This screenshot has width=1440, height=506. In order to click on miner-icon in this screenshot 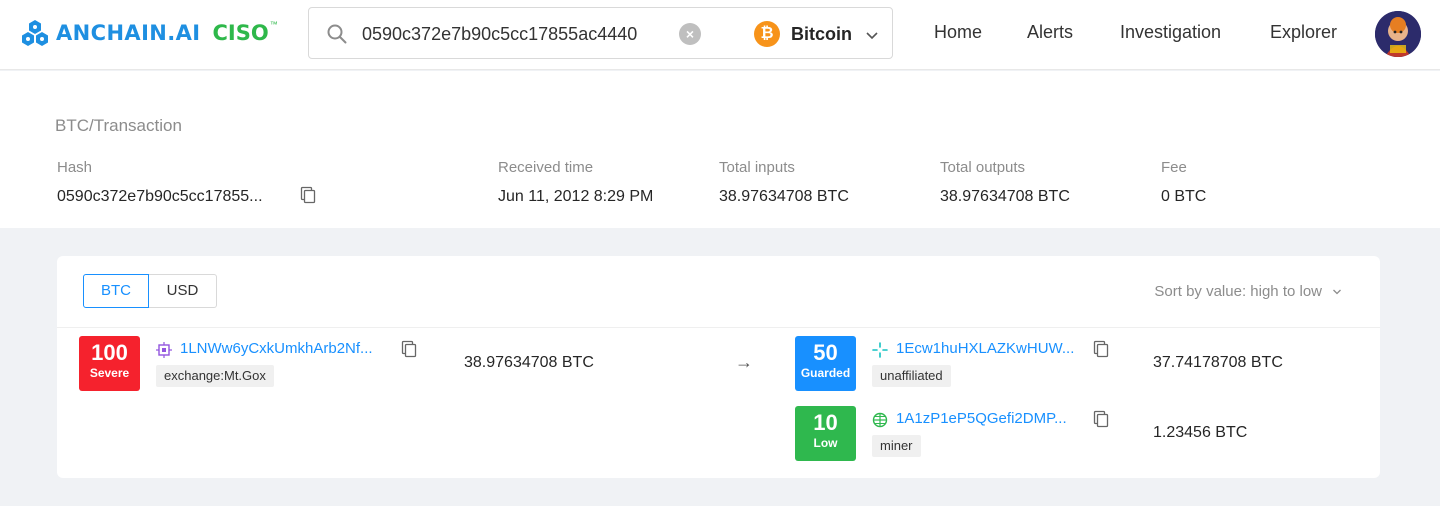, I will do `click(880, 420)`.